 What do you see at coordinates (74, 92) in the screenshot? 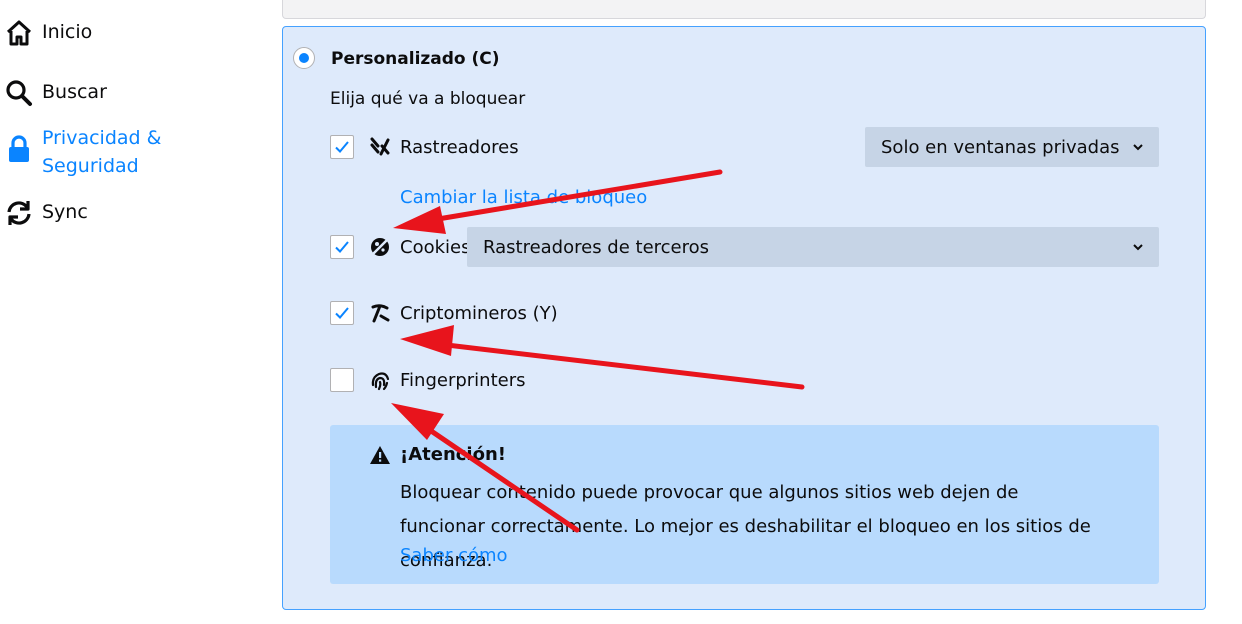
I see `sidebar-item-label: Buscar` at bounding box center [74, 92].